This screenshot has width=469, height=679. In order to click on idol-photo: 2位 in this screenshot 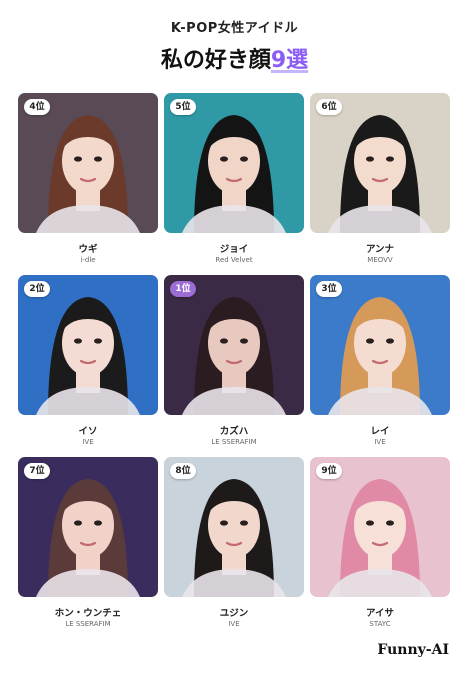, I will do `click(88, 345)`.